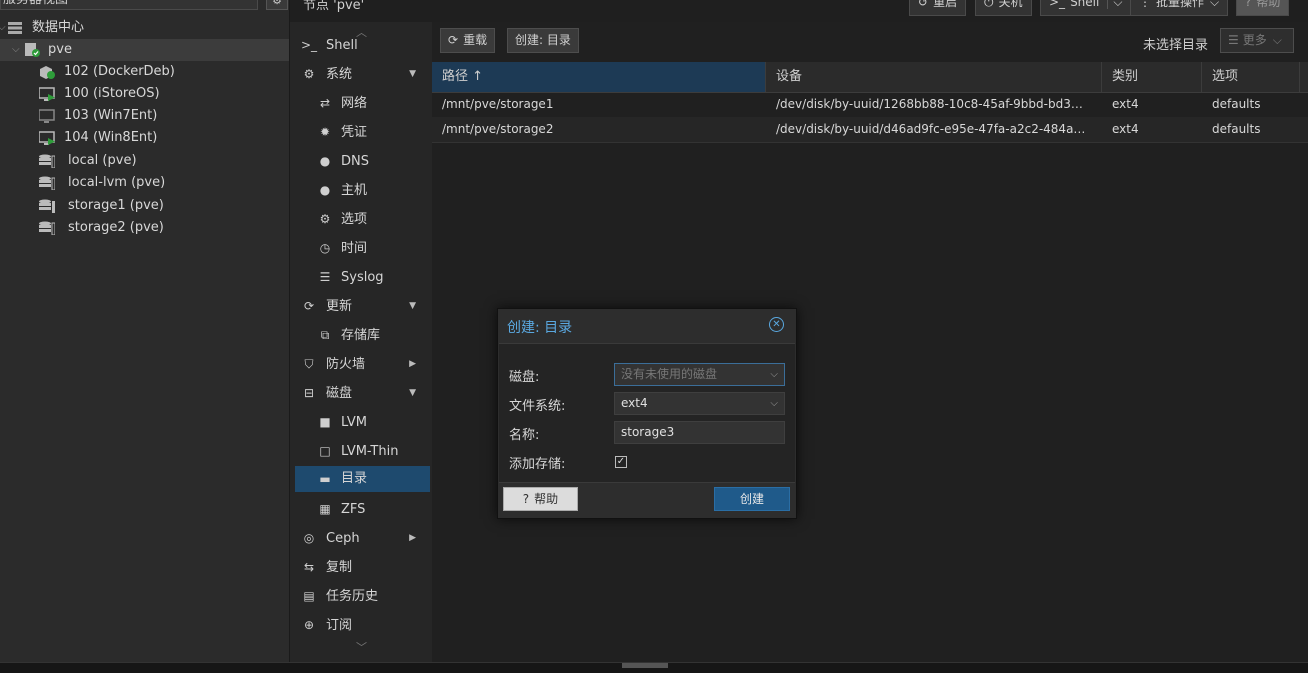 Image resolution: width=1308 pixels, height=673 pixels. I want to click on nav-item-label: 磁盘, so click(339, 393).